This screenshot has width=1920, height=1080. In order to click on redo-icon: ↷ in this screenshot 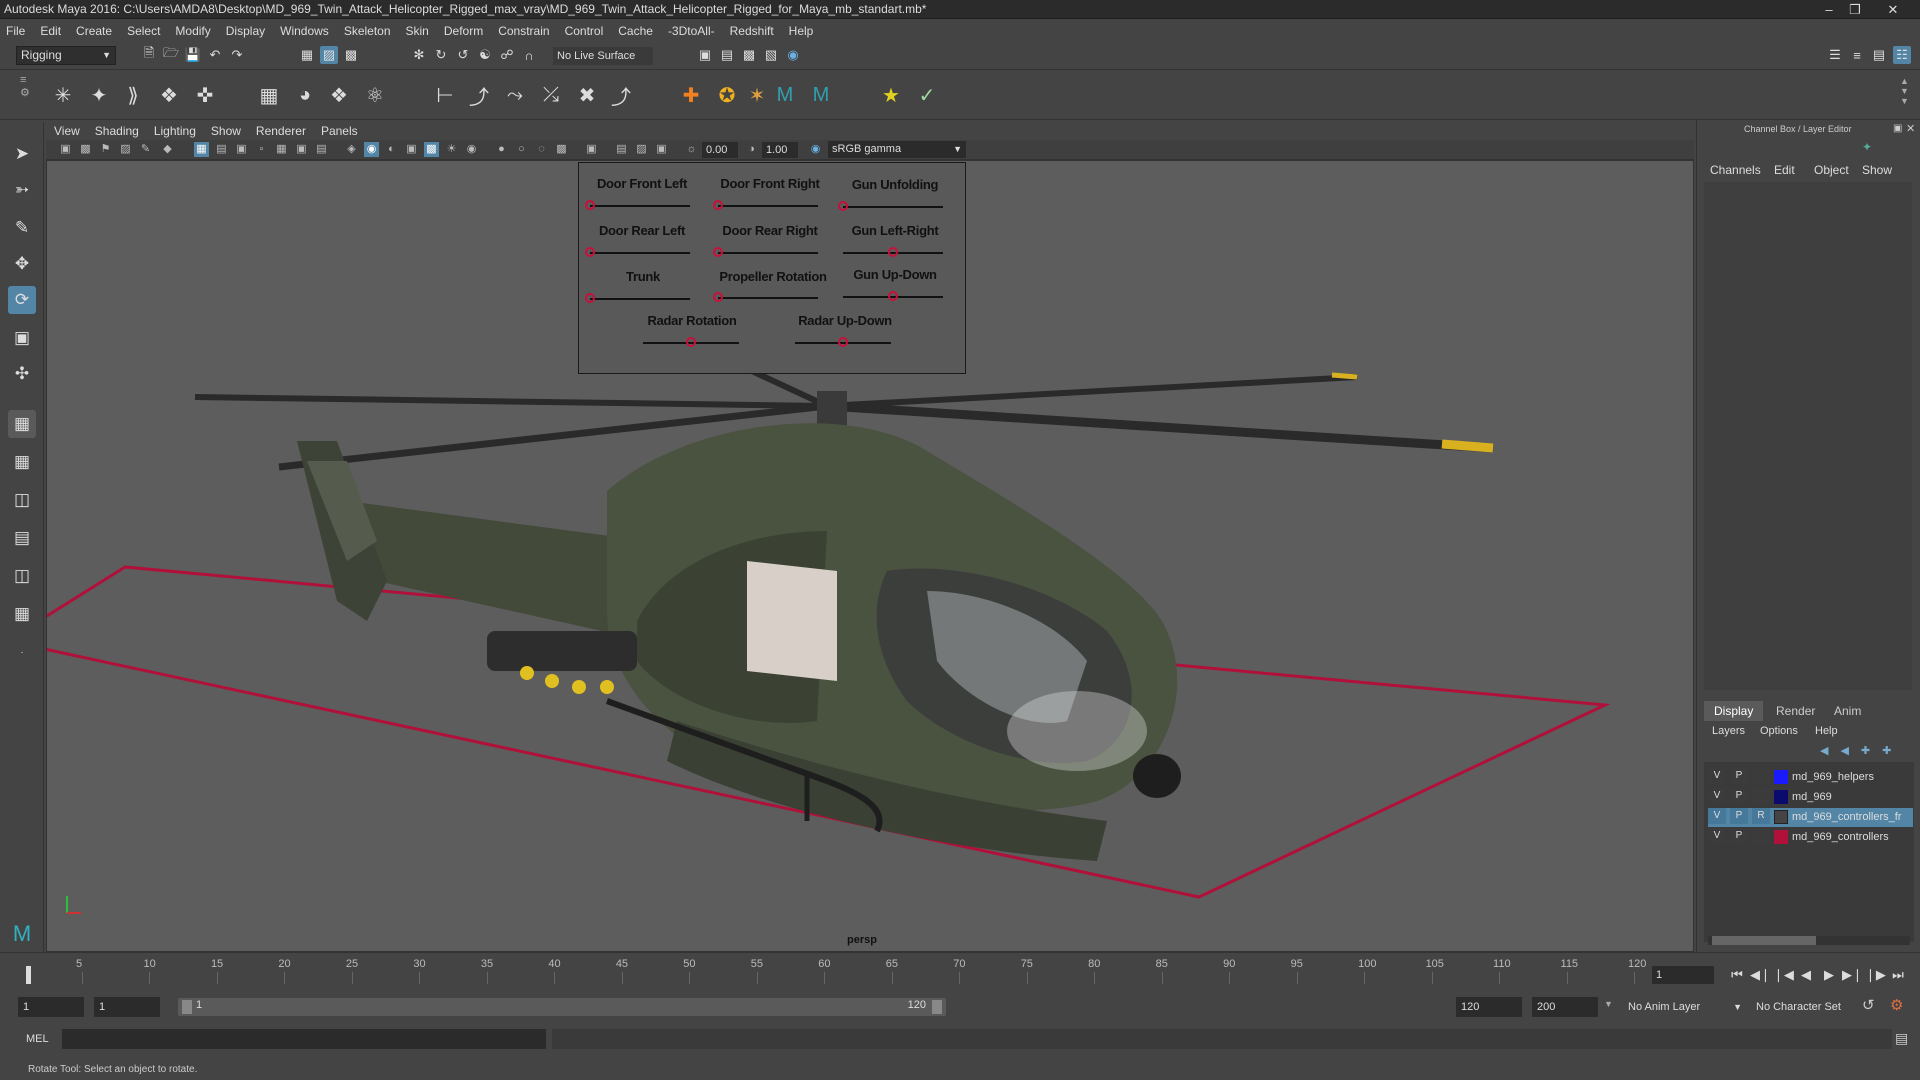, I will do `click(237, 55)`.